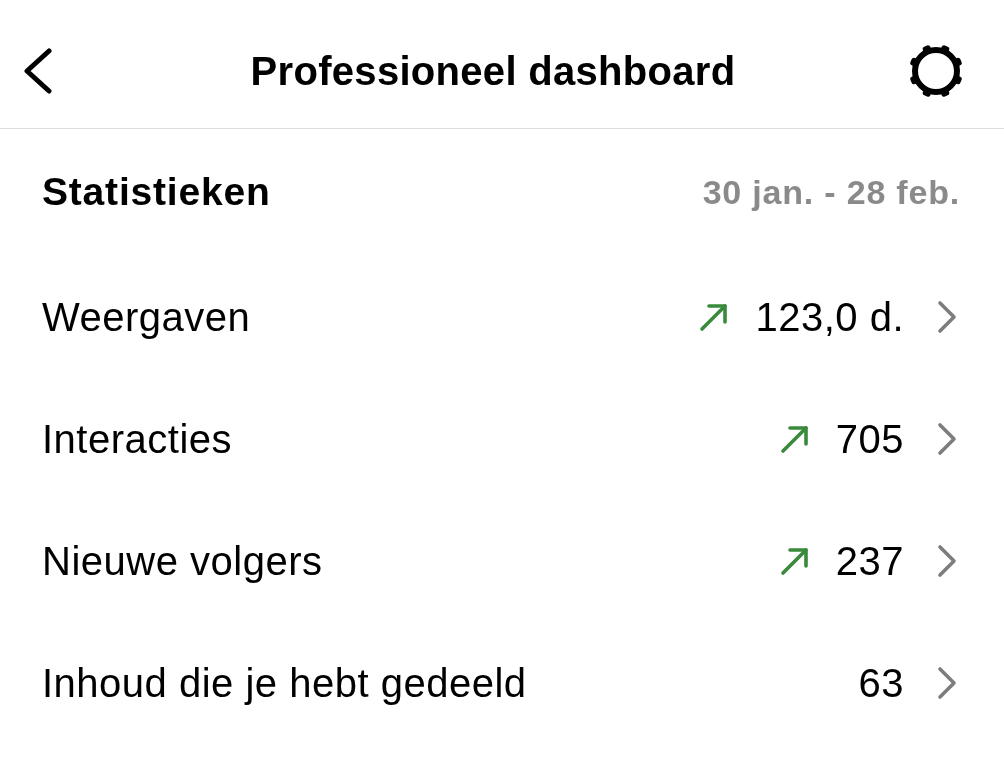  I want to click on stat-value: 705, so click(869, 439).